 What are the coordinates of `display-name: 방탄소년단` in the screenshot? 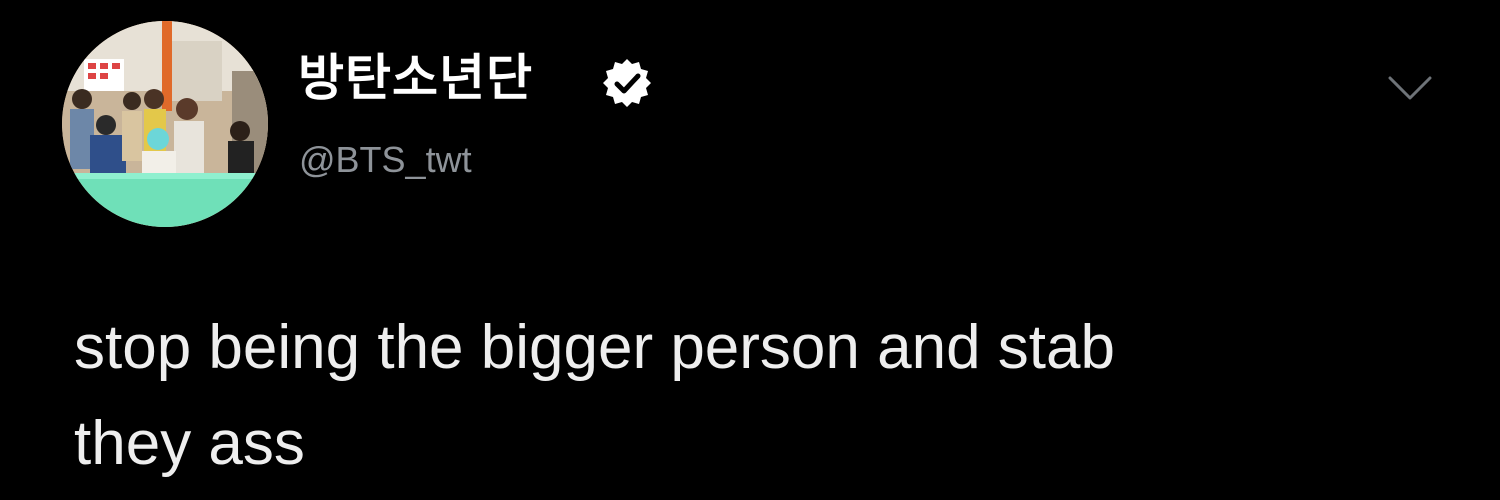 It's located at (415, 78).